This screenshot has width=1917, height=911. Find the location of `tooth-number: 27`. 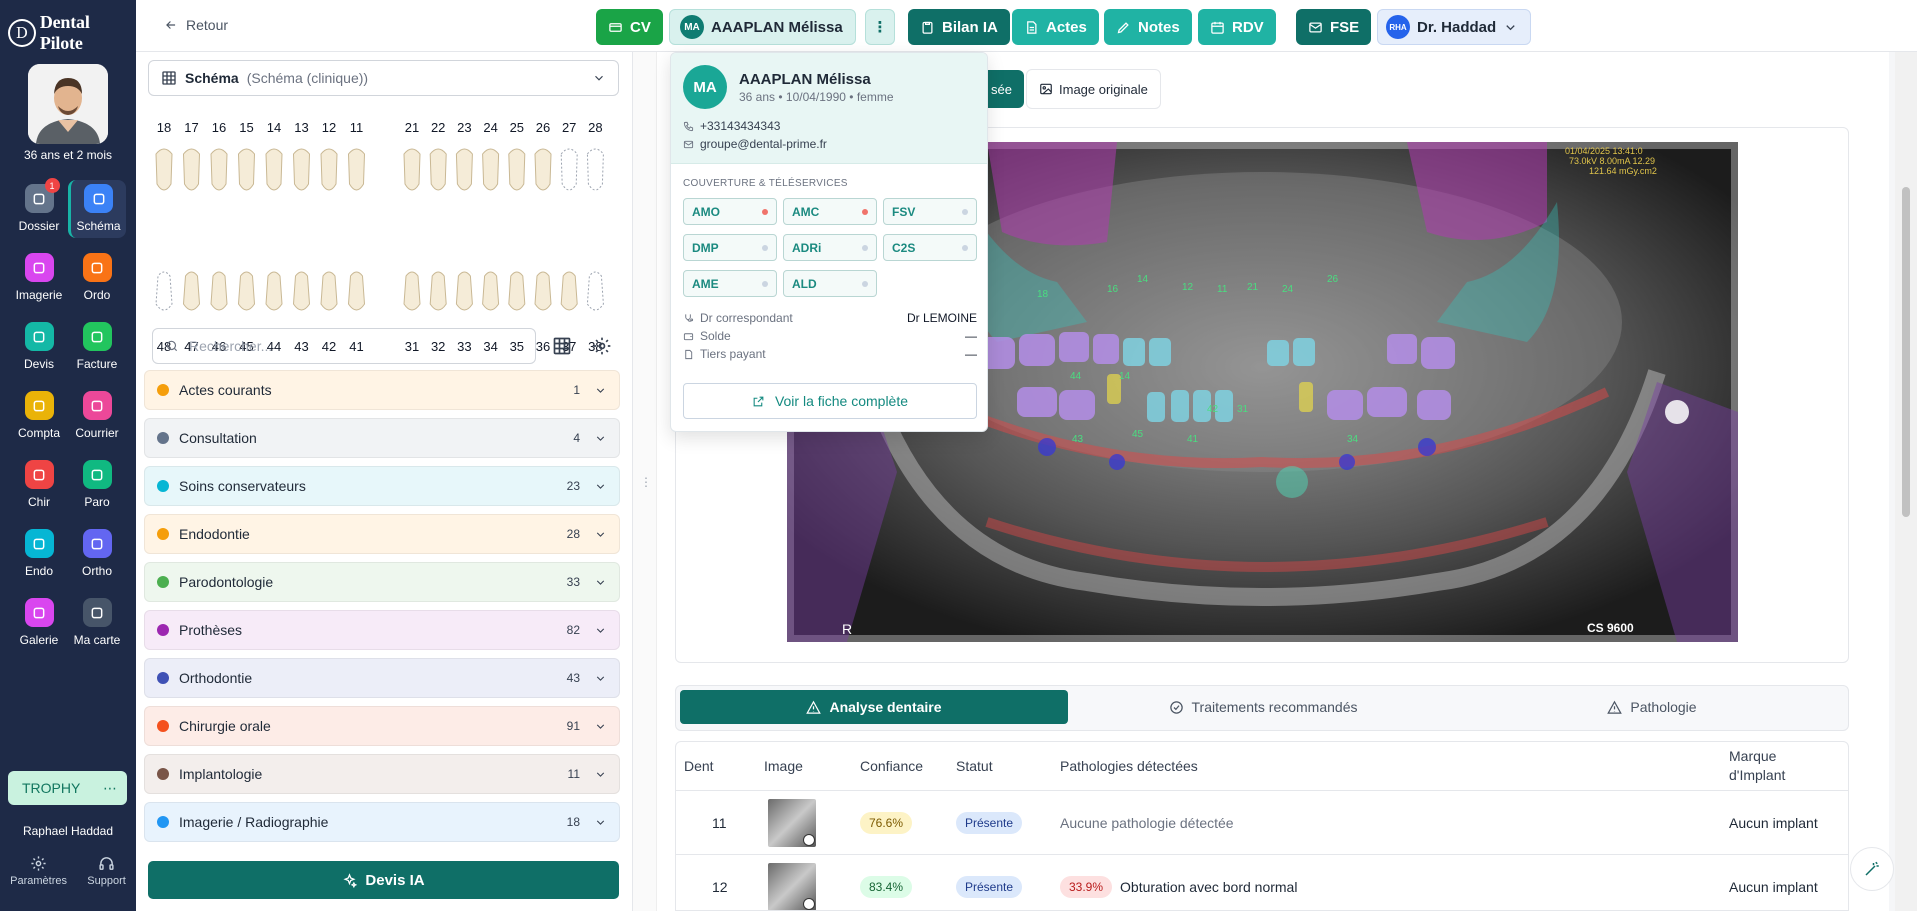

tooth-number: 27 is located at coordinates (569, 127).